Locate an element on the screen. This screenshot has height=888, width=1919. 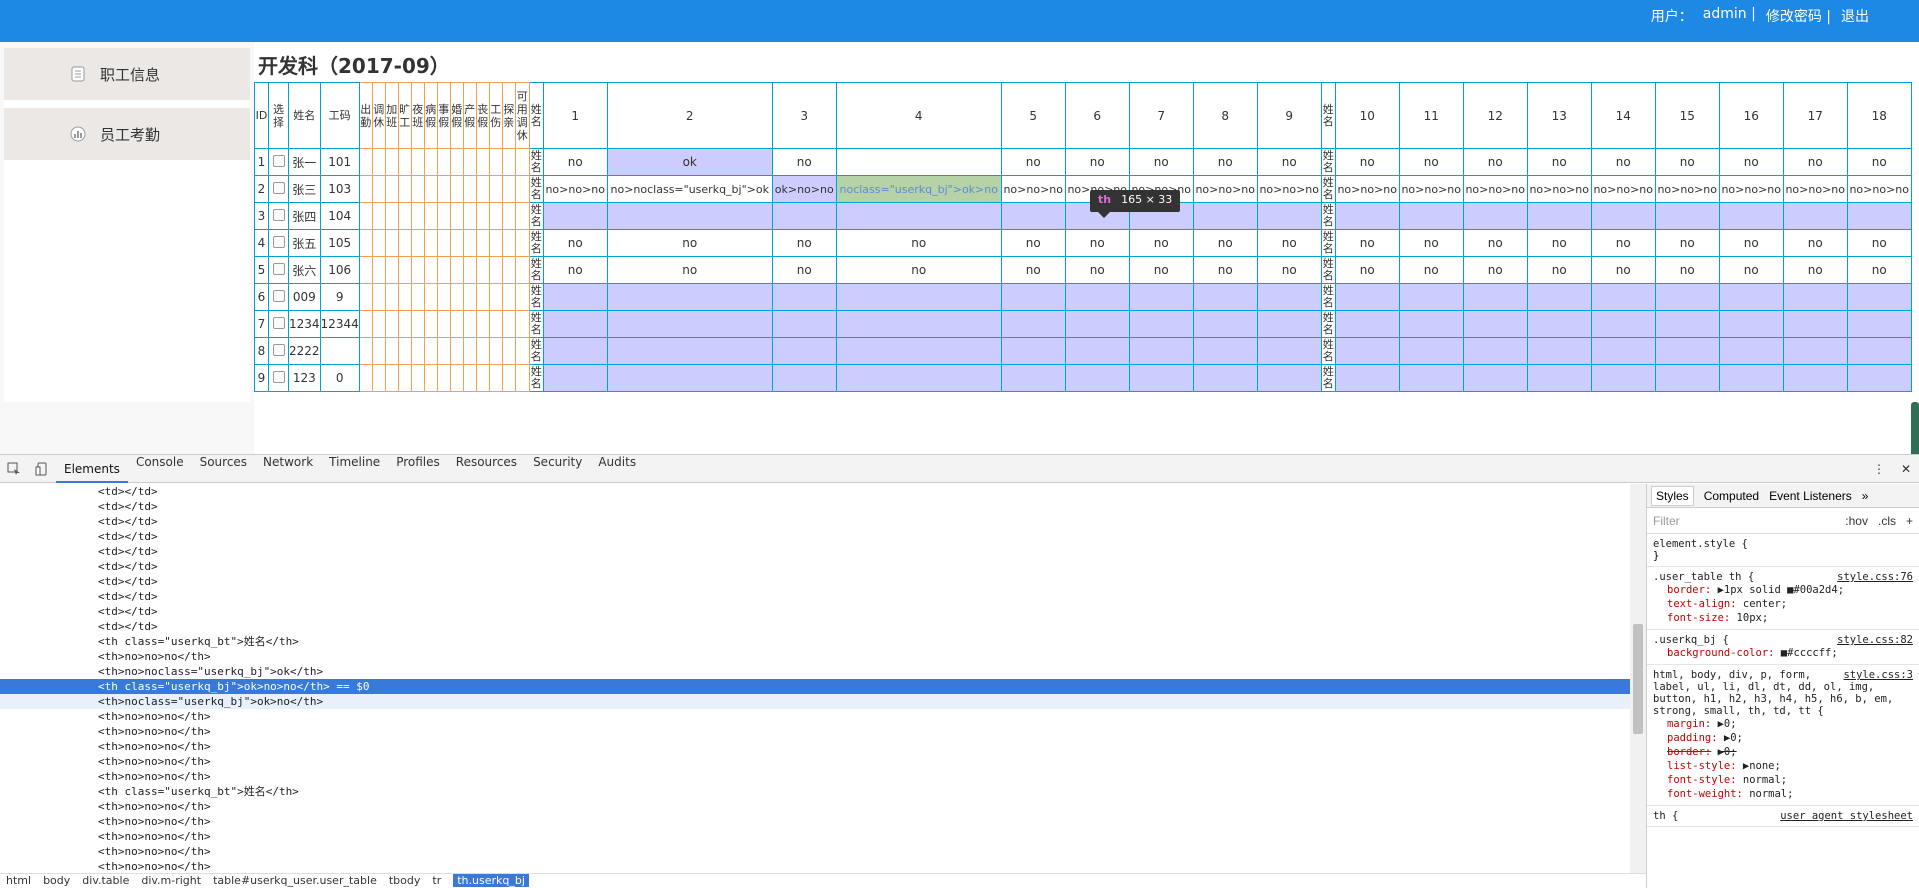
sidebar-item-staff-info: 职工信息 is located at coordinates (127, 74).